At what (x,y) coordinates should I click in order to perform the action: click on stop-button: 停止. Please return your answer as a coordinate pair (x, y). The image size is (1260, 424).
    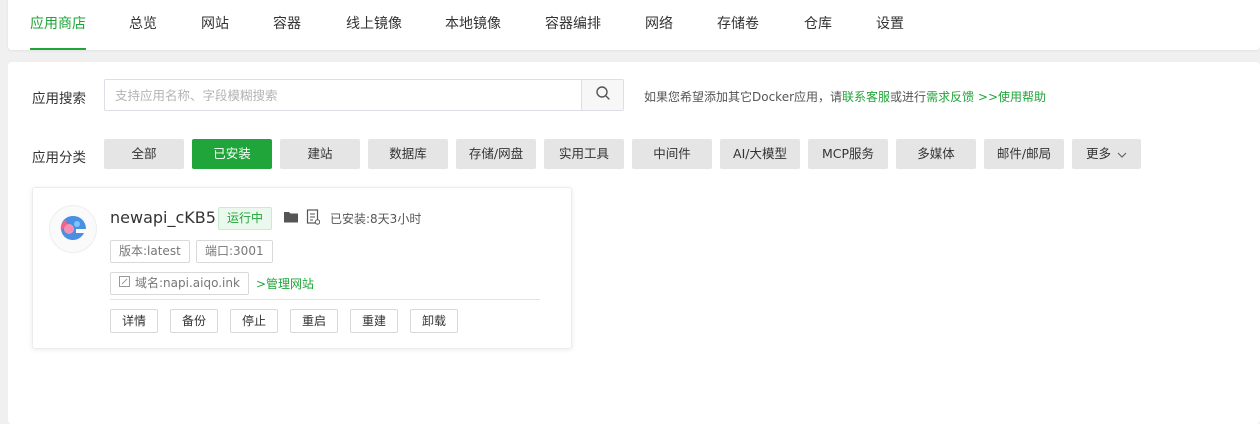
    Looking at the image, I should click on (254, 321).